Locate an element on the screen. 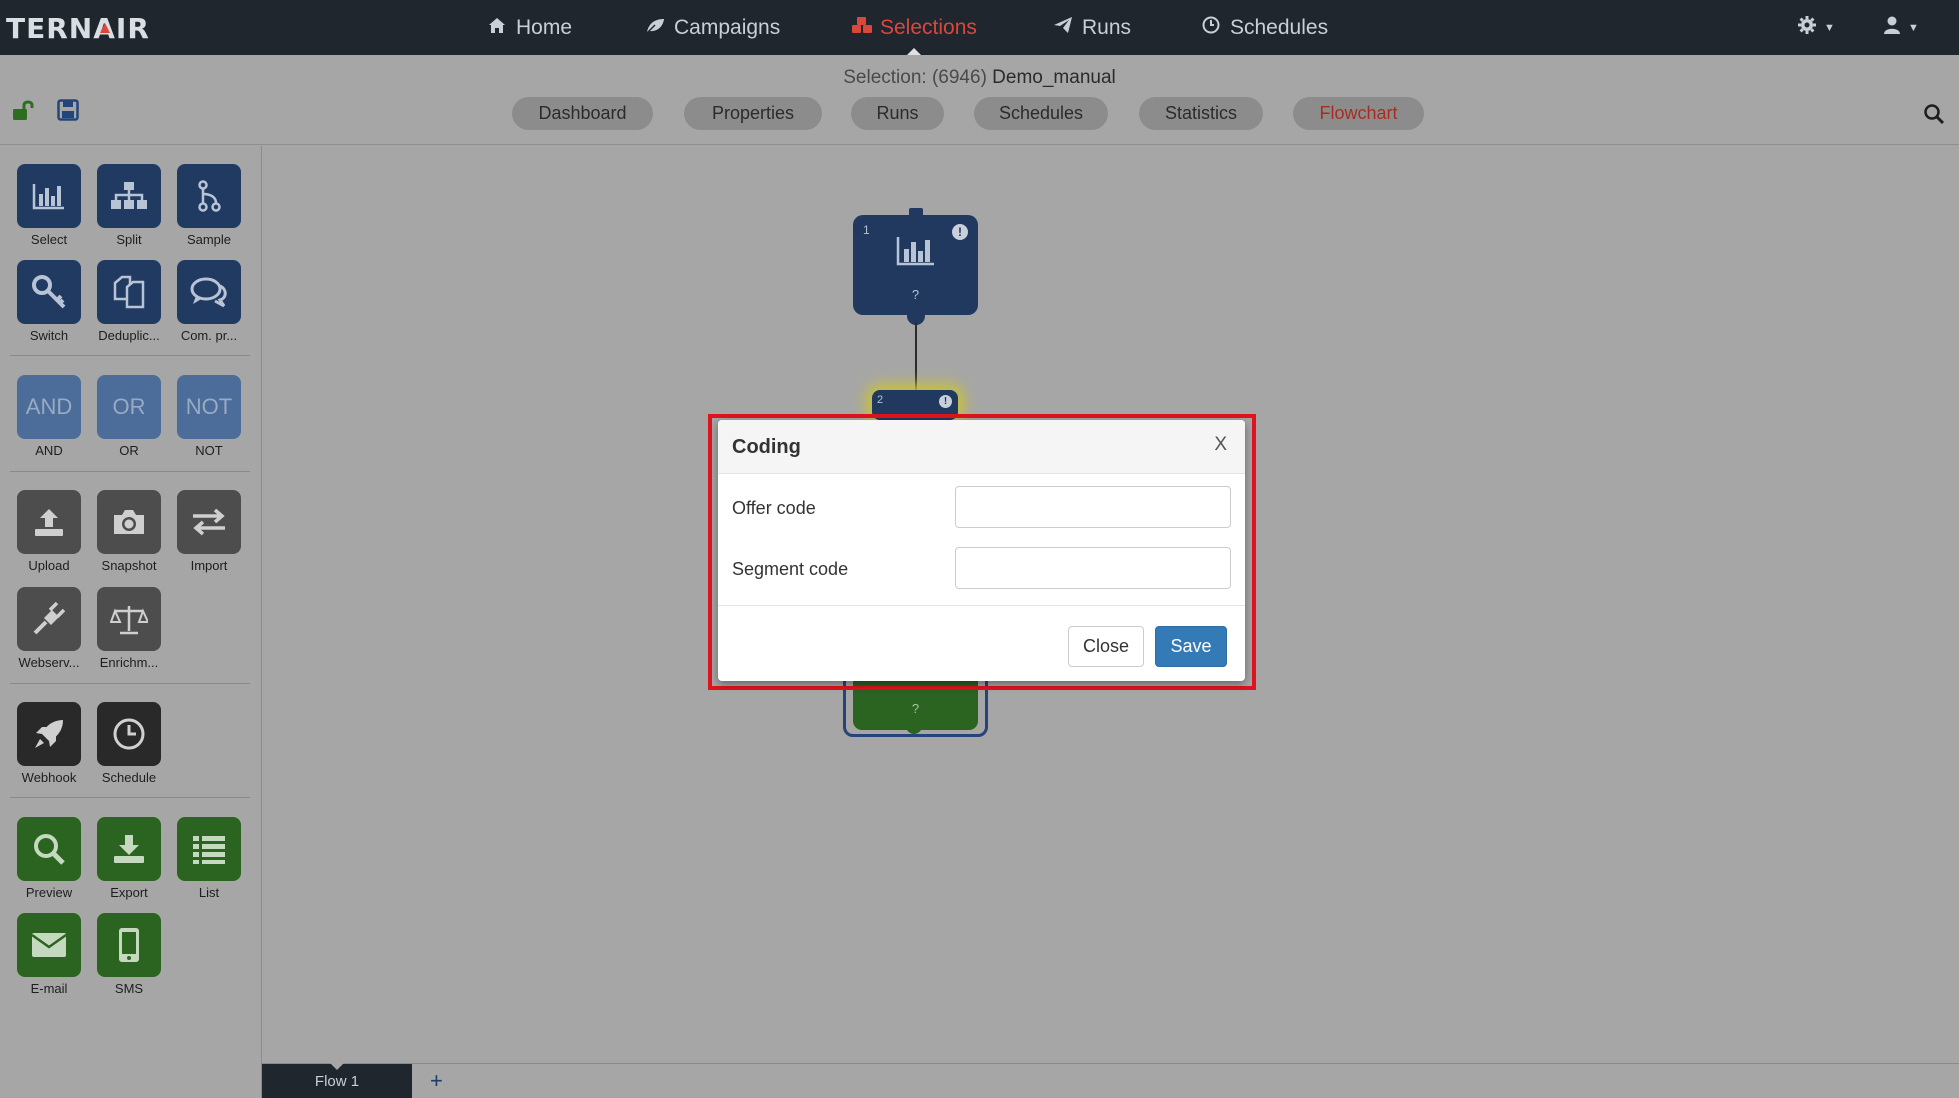 The height and width of the screenshot is (1098, 1959). gear-icon is located at coordinates (1807, 28).